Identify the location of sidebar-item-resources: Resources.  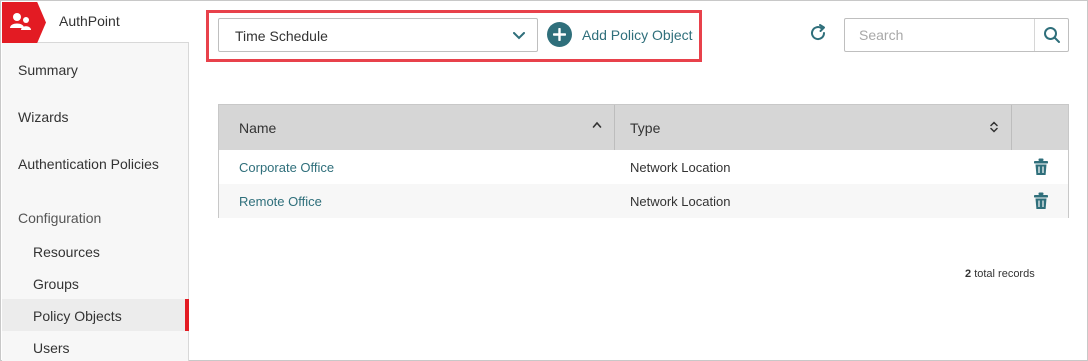
(95, 252).